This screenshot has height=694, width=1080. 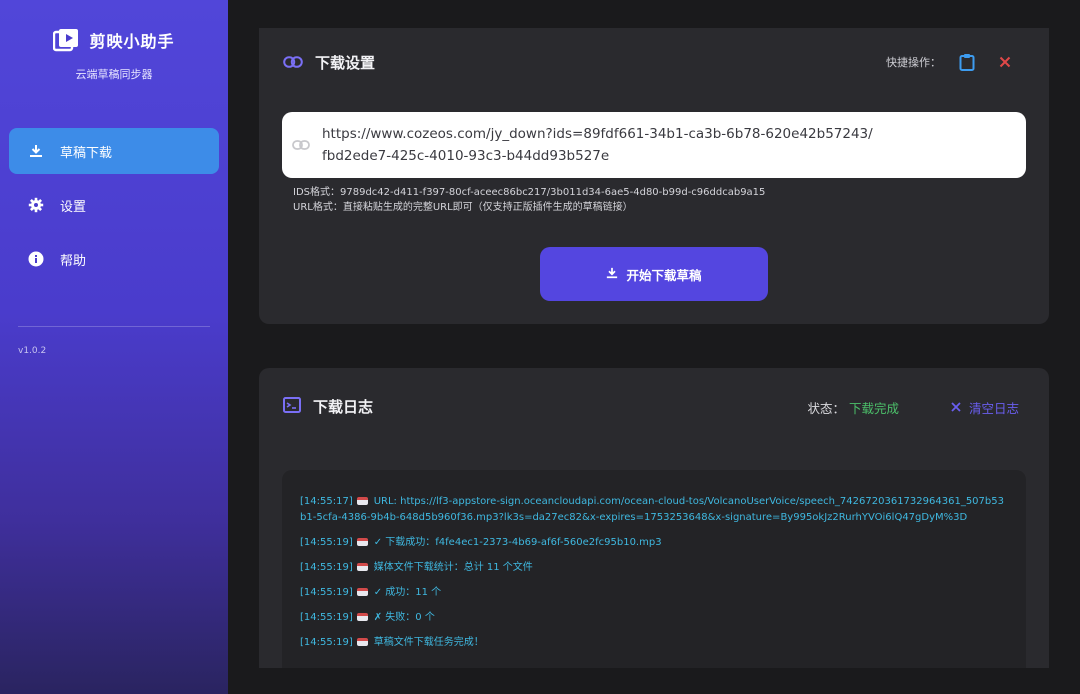 What do you see at coordinates (826, 408) in the screenshot?
I see `status-label: 状态：` at bounding box center [826, 408].